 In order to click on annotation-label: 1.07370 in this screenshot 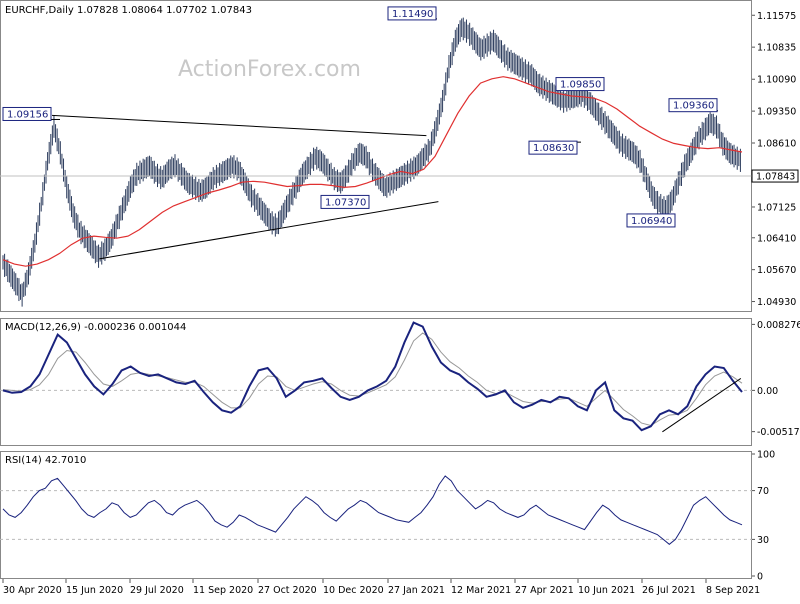, I will do `click(345, 202)`.